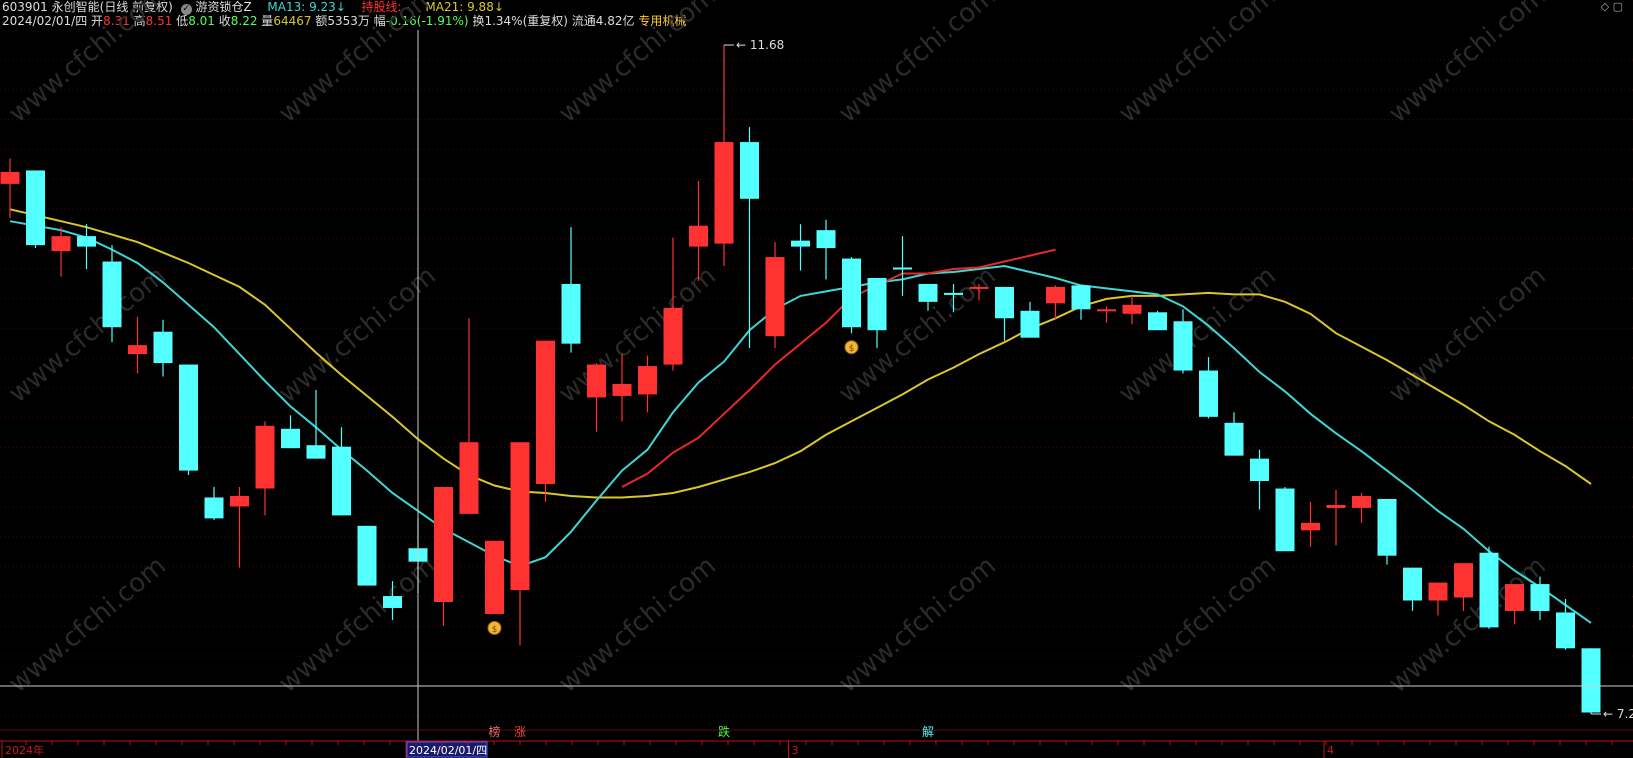 The height and width of the screenshot is (758, 1633). What do you see at coordinates (724, 731) in the screenshot?
I see `signal-label: 跌` at bounding box center [724, 731].